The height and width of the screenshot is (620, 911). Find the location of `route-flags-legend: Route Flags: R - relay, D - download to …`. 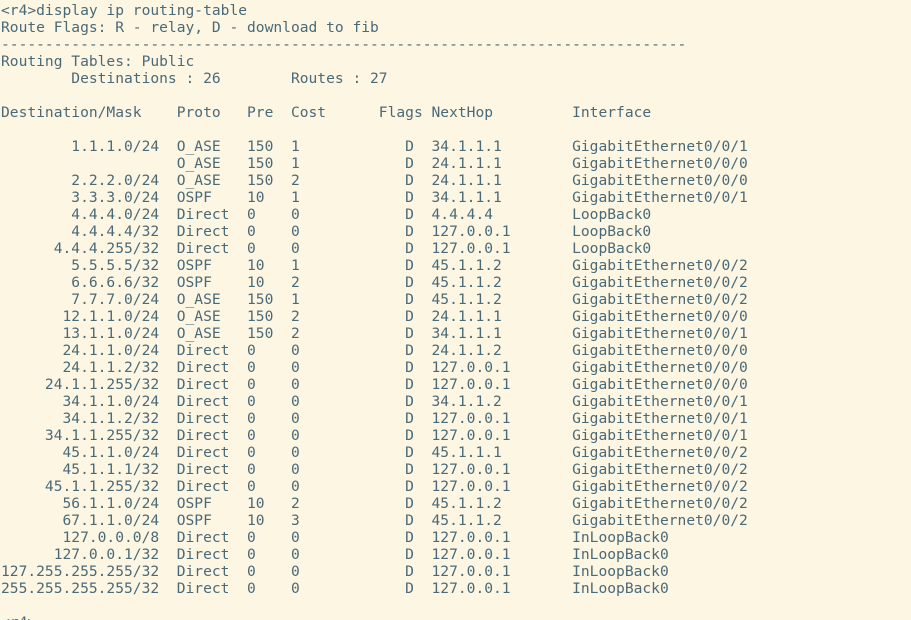

route-flags-legend: Route Flags: R - relay, D - download to … is located at coordinates (190, 27).